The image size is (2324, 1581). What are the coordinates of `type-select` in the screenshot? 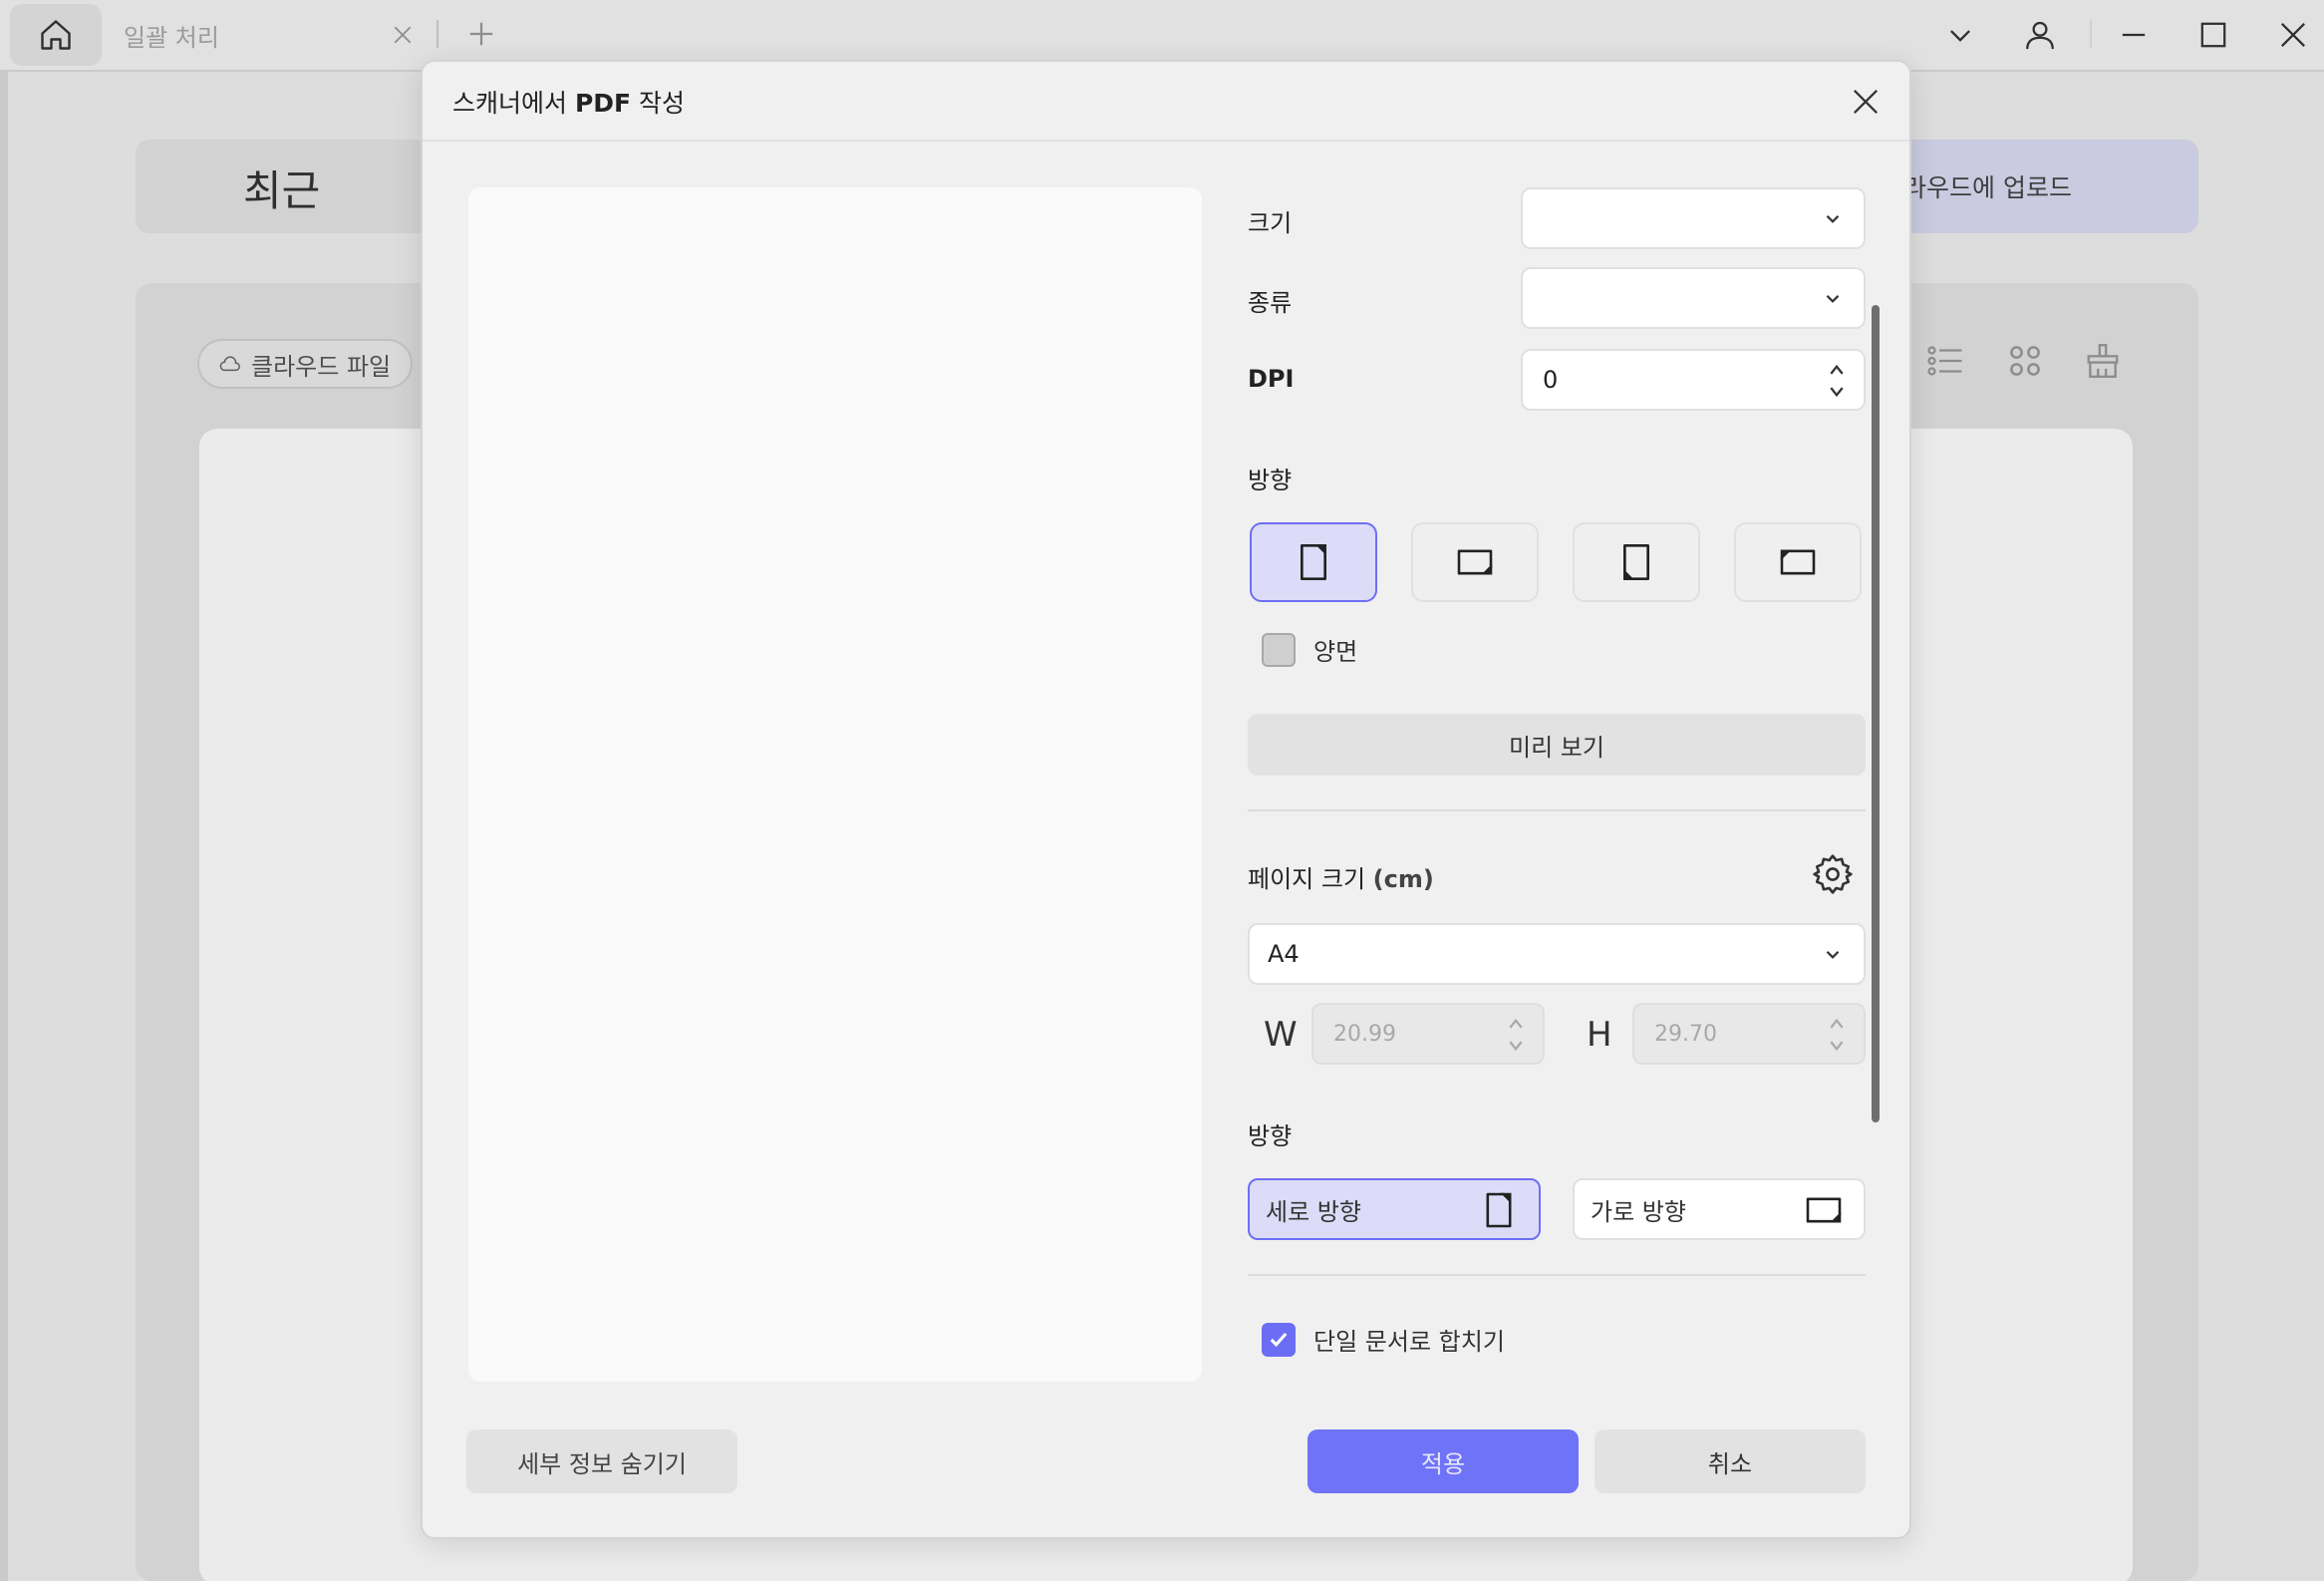 It's located at (1693, 298).